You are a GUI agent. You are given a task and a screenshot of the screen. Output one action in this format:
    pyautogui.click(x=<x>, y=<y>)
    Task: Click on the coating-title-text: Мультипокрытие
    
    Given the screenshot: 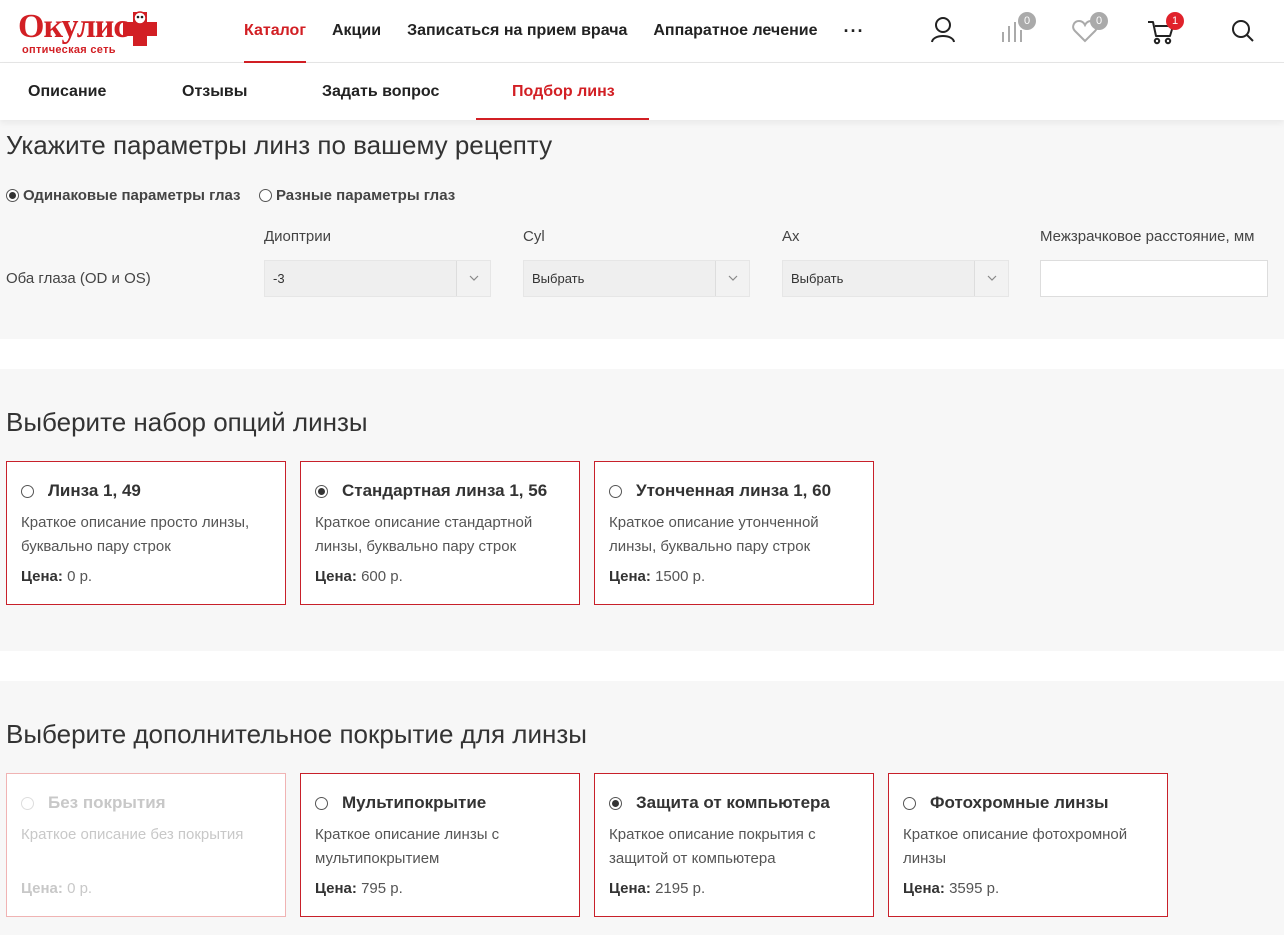 What is the action you would take?
    pyautogui.click(x=414, y=802)
    